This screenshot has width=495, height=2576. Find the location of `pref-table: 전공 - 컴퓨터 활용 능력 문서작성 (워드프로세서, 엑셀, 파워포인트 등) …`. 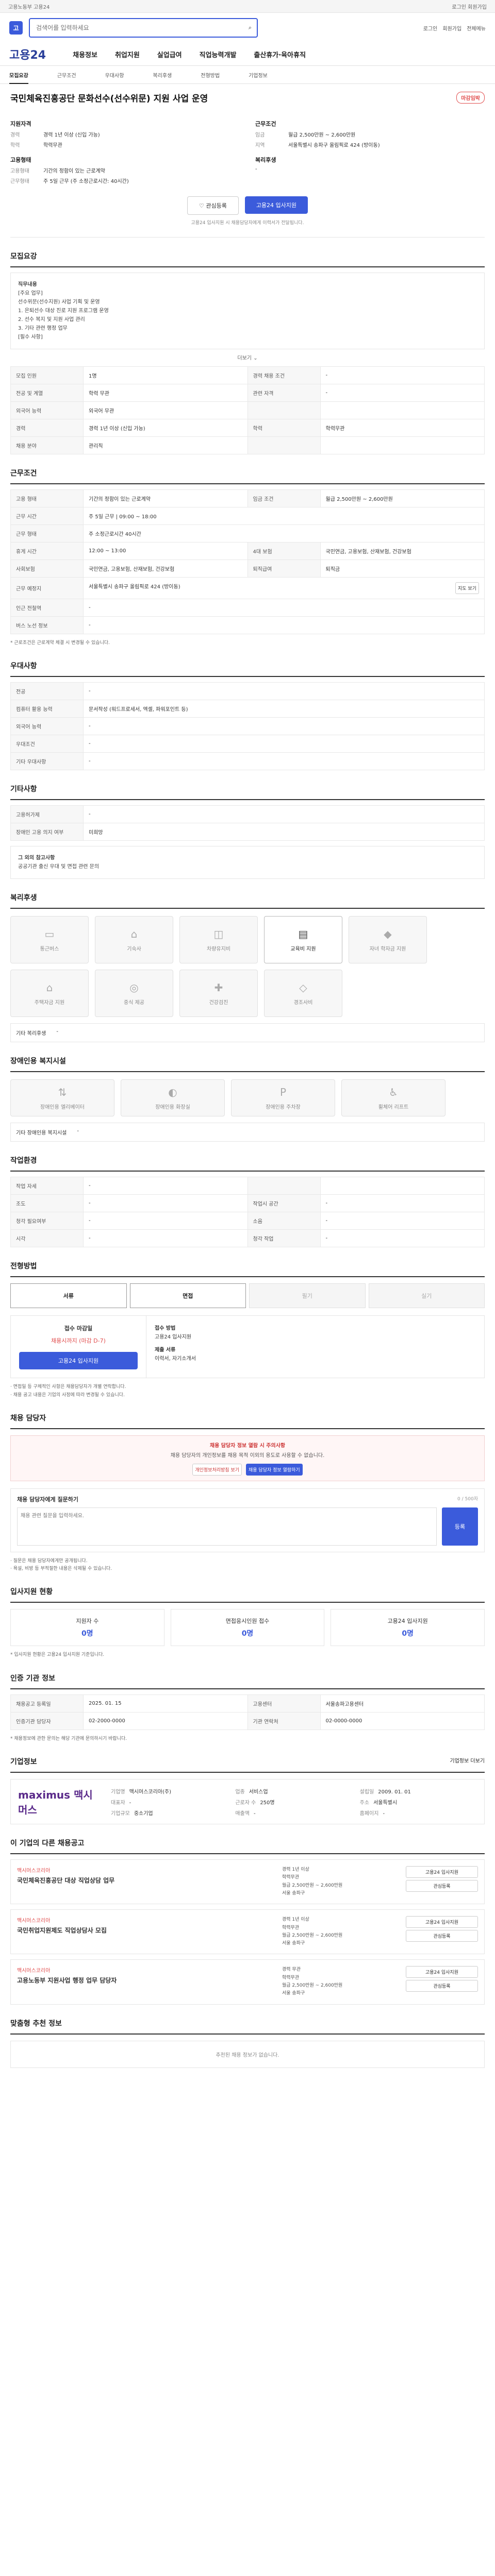

pref-table: 전공 - 컴퓨터 활용 능력 문서작성 (워드프로세서, 엑셀, 파워포인트 등) … is located at coordinates (247, 726).